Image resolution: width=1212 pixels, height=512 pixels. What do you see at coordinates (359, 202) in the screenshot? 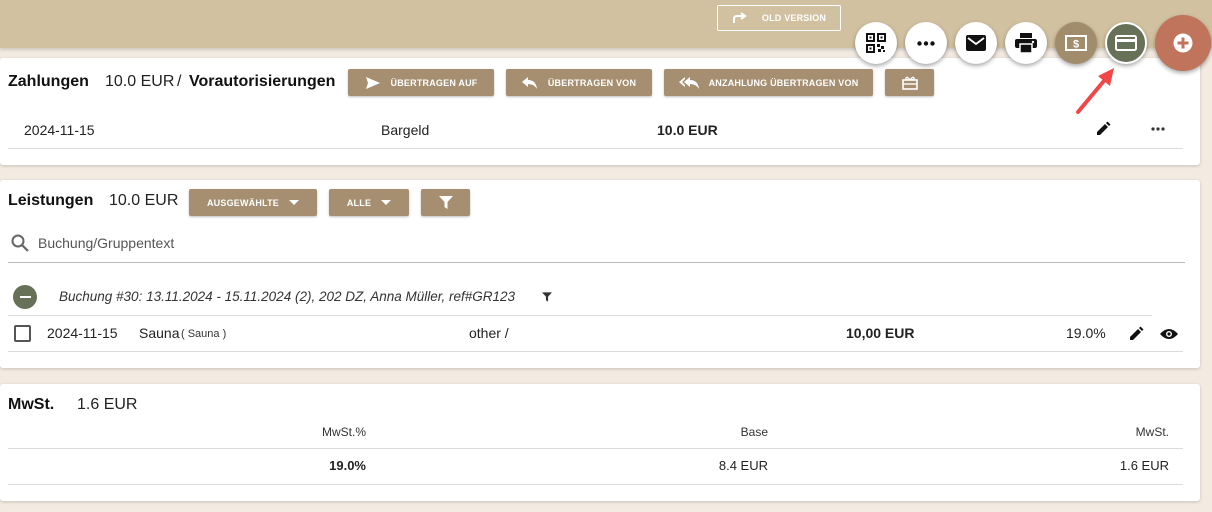
I see `all-label: ALLE` at bounding box center [359, 202].